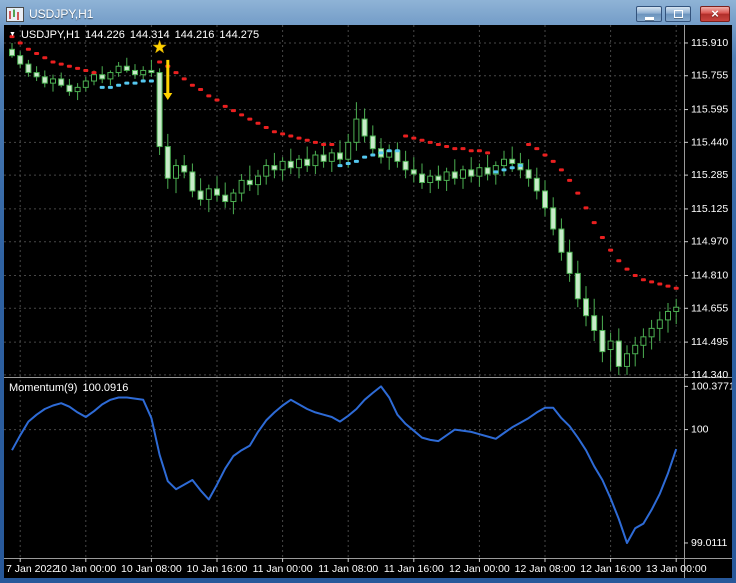  I want to click on chart-window-icon, so click(15, 14).